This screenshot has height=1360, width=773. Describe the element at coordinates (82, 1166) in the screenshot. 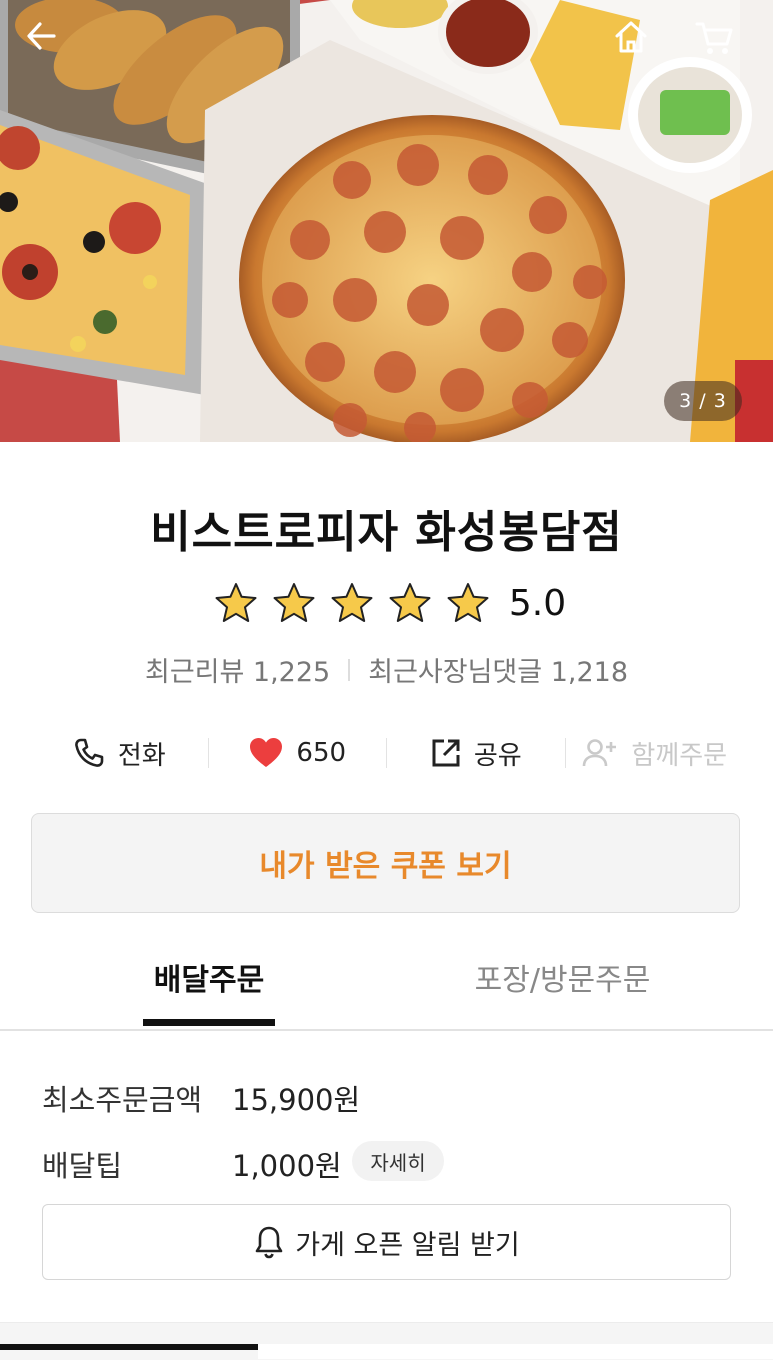

I see `delivery-tip-label: 배달팁` at that location.